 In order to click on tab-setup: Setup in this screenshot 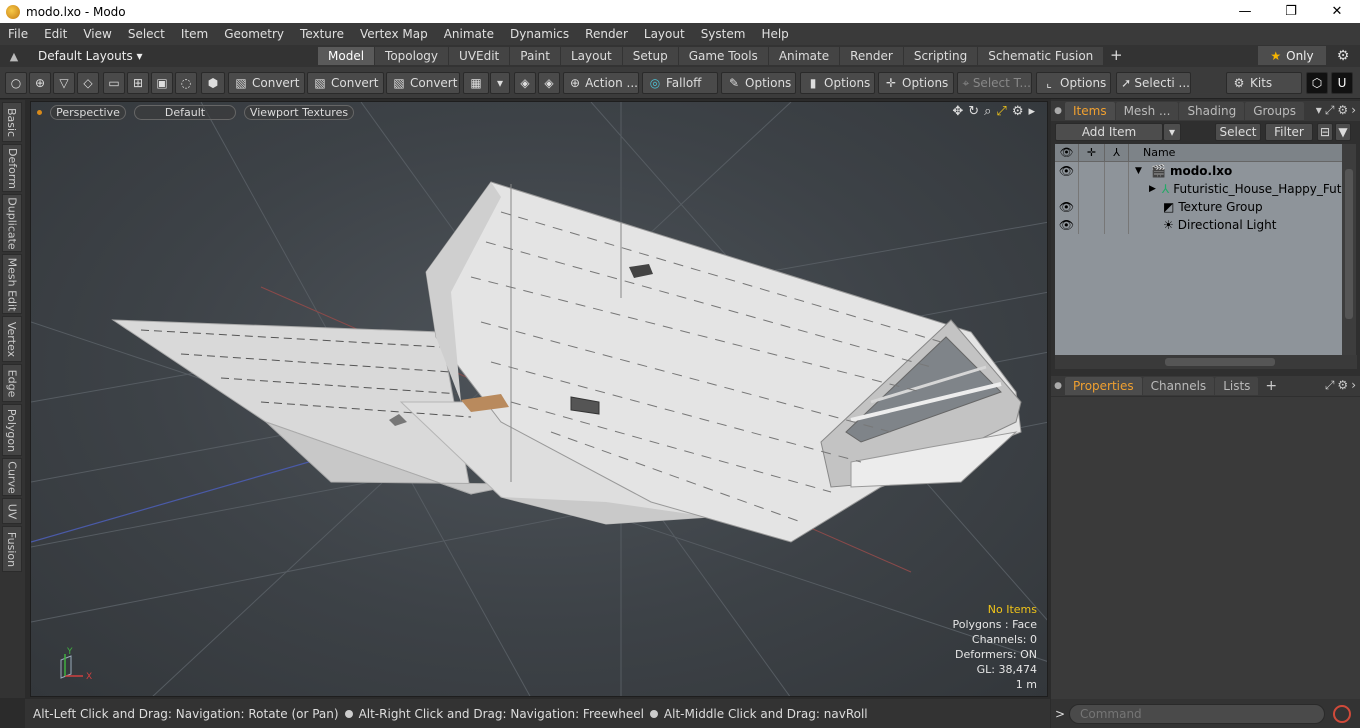, I will do `click(650, 56)`.